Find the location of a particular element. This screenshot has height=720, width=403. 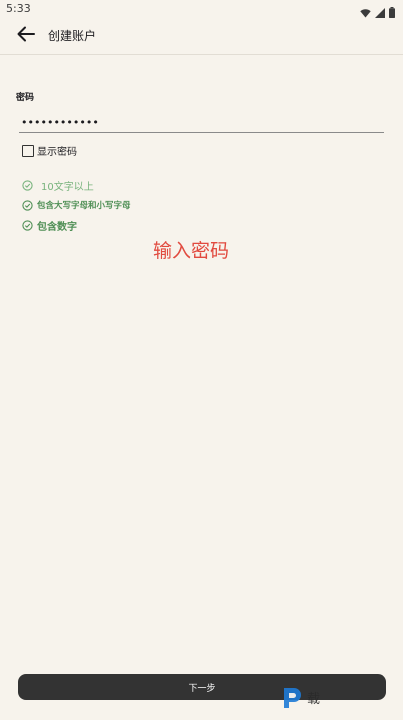

requirement-item: 包含大写字母和小写字母 is located at coordinates (76, 205).